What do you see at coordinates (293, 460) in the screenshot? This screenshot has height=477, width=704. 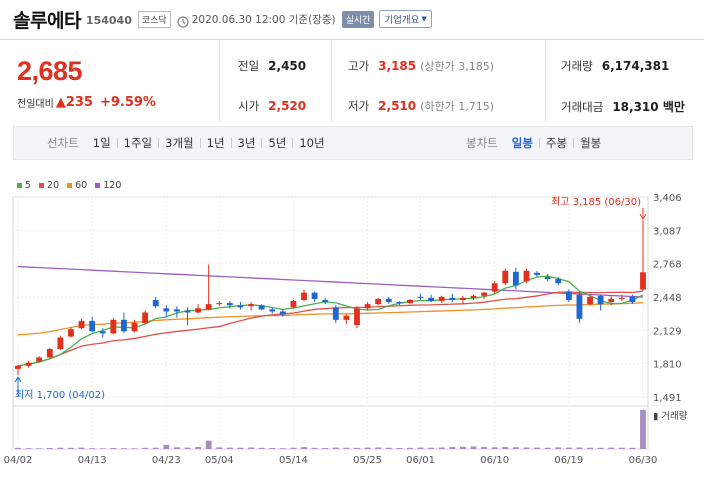 I see `x-tick-label: 05/14` at bounding box center [293, 460].